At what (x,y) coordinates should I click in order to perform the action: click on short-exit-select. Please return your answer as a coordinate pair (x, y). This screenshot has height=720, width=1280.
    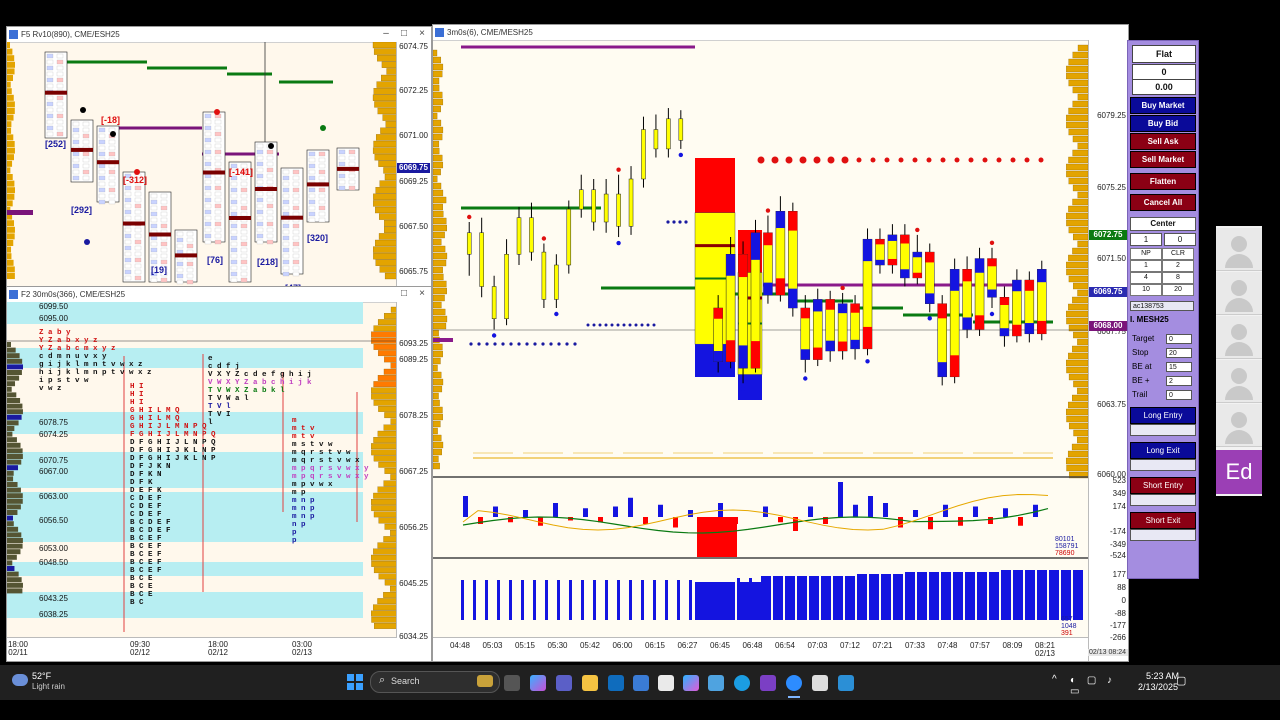
    Looking at the image, I should click on (1163, 535).